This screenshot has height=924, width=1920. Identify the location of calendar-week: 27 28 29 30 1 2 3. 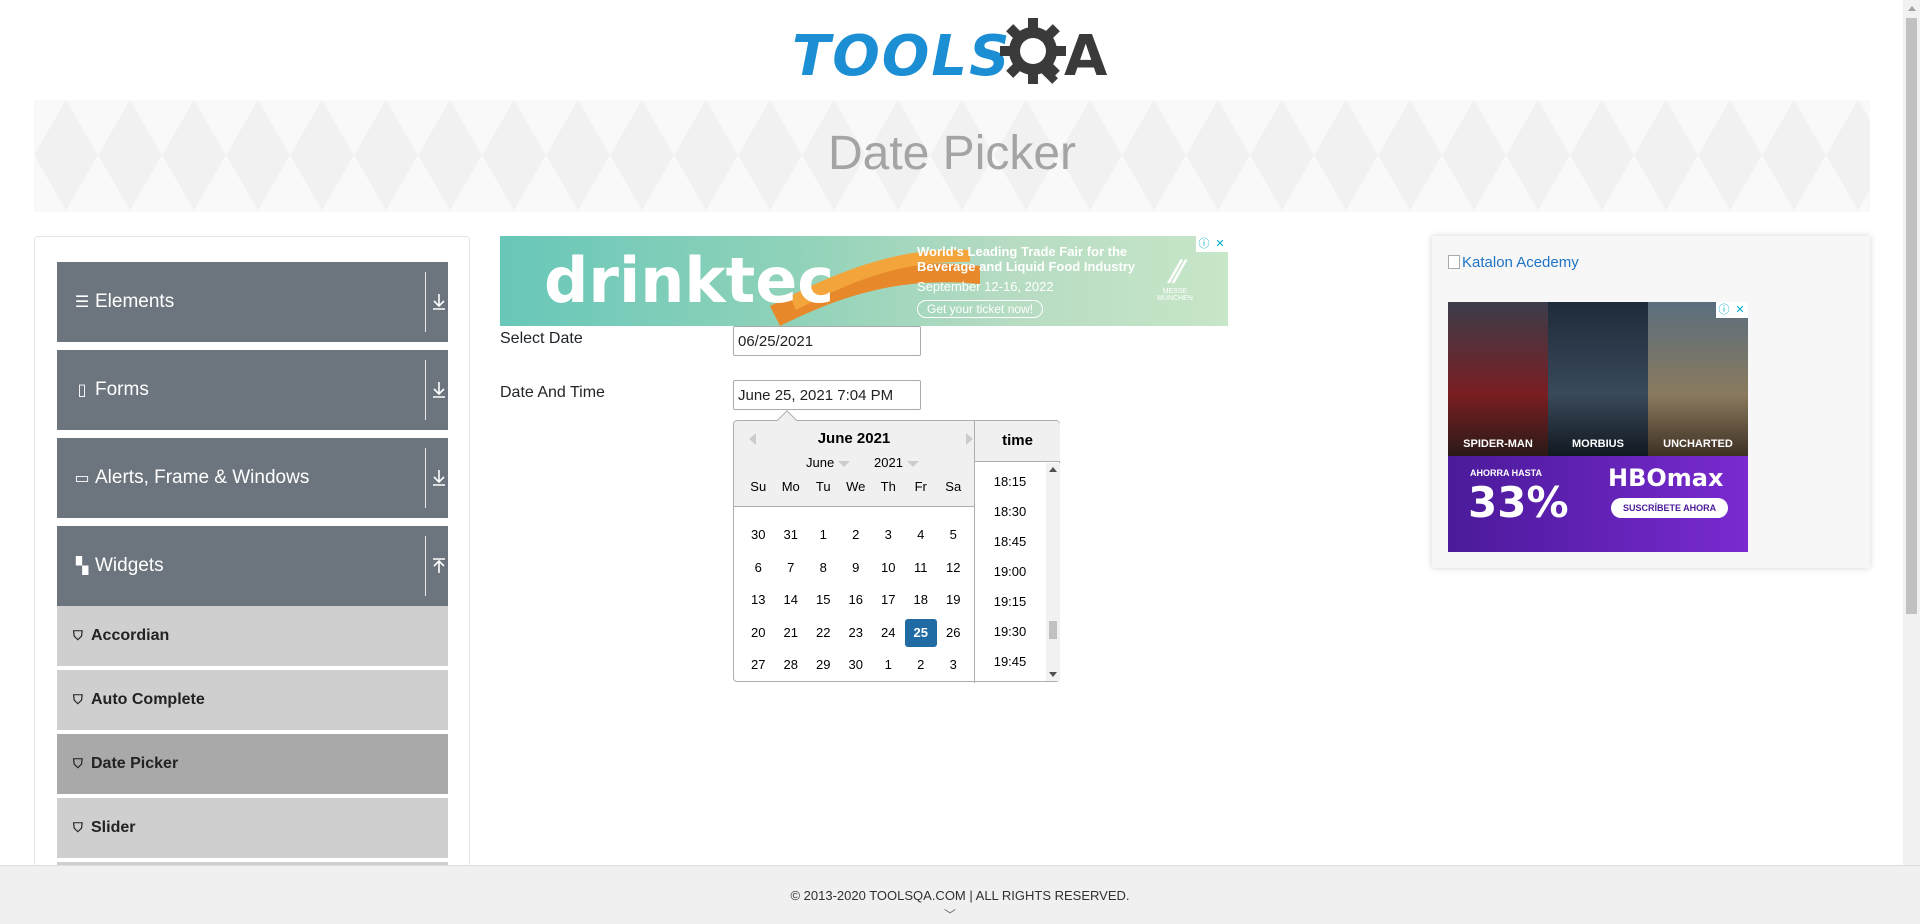
(856, 665).